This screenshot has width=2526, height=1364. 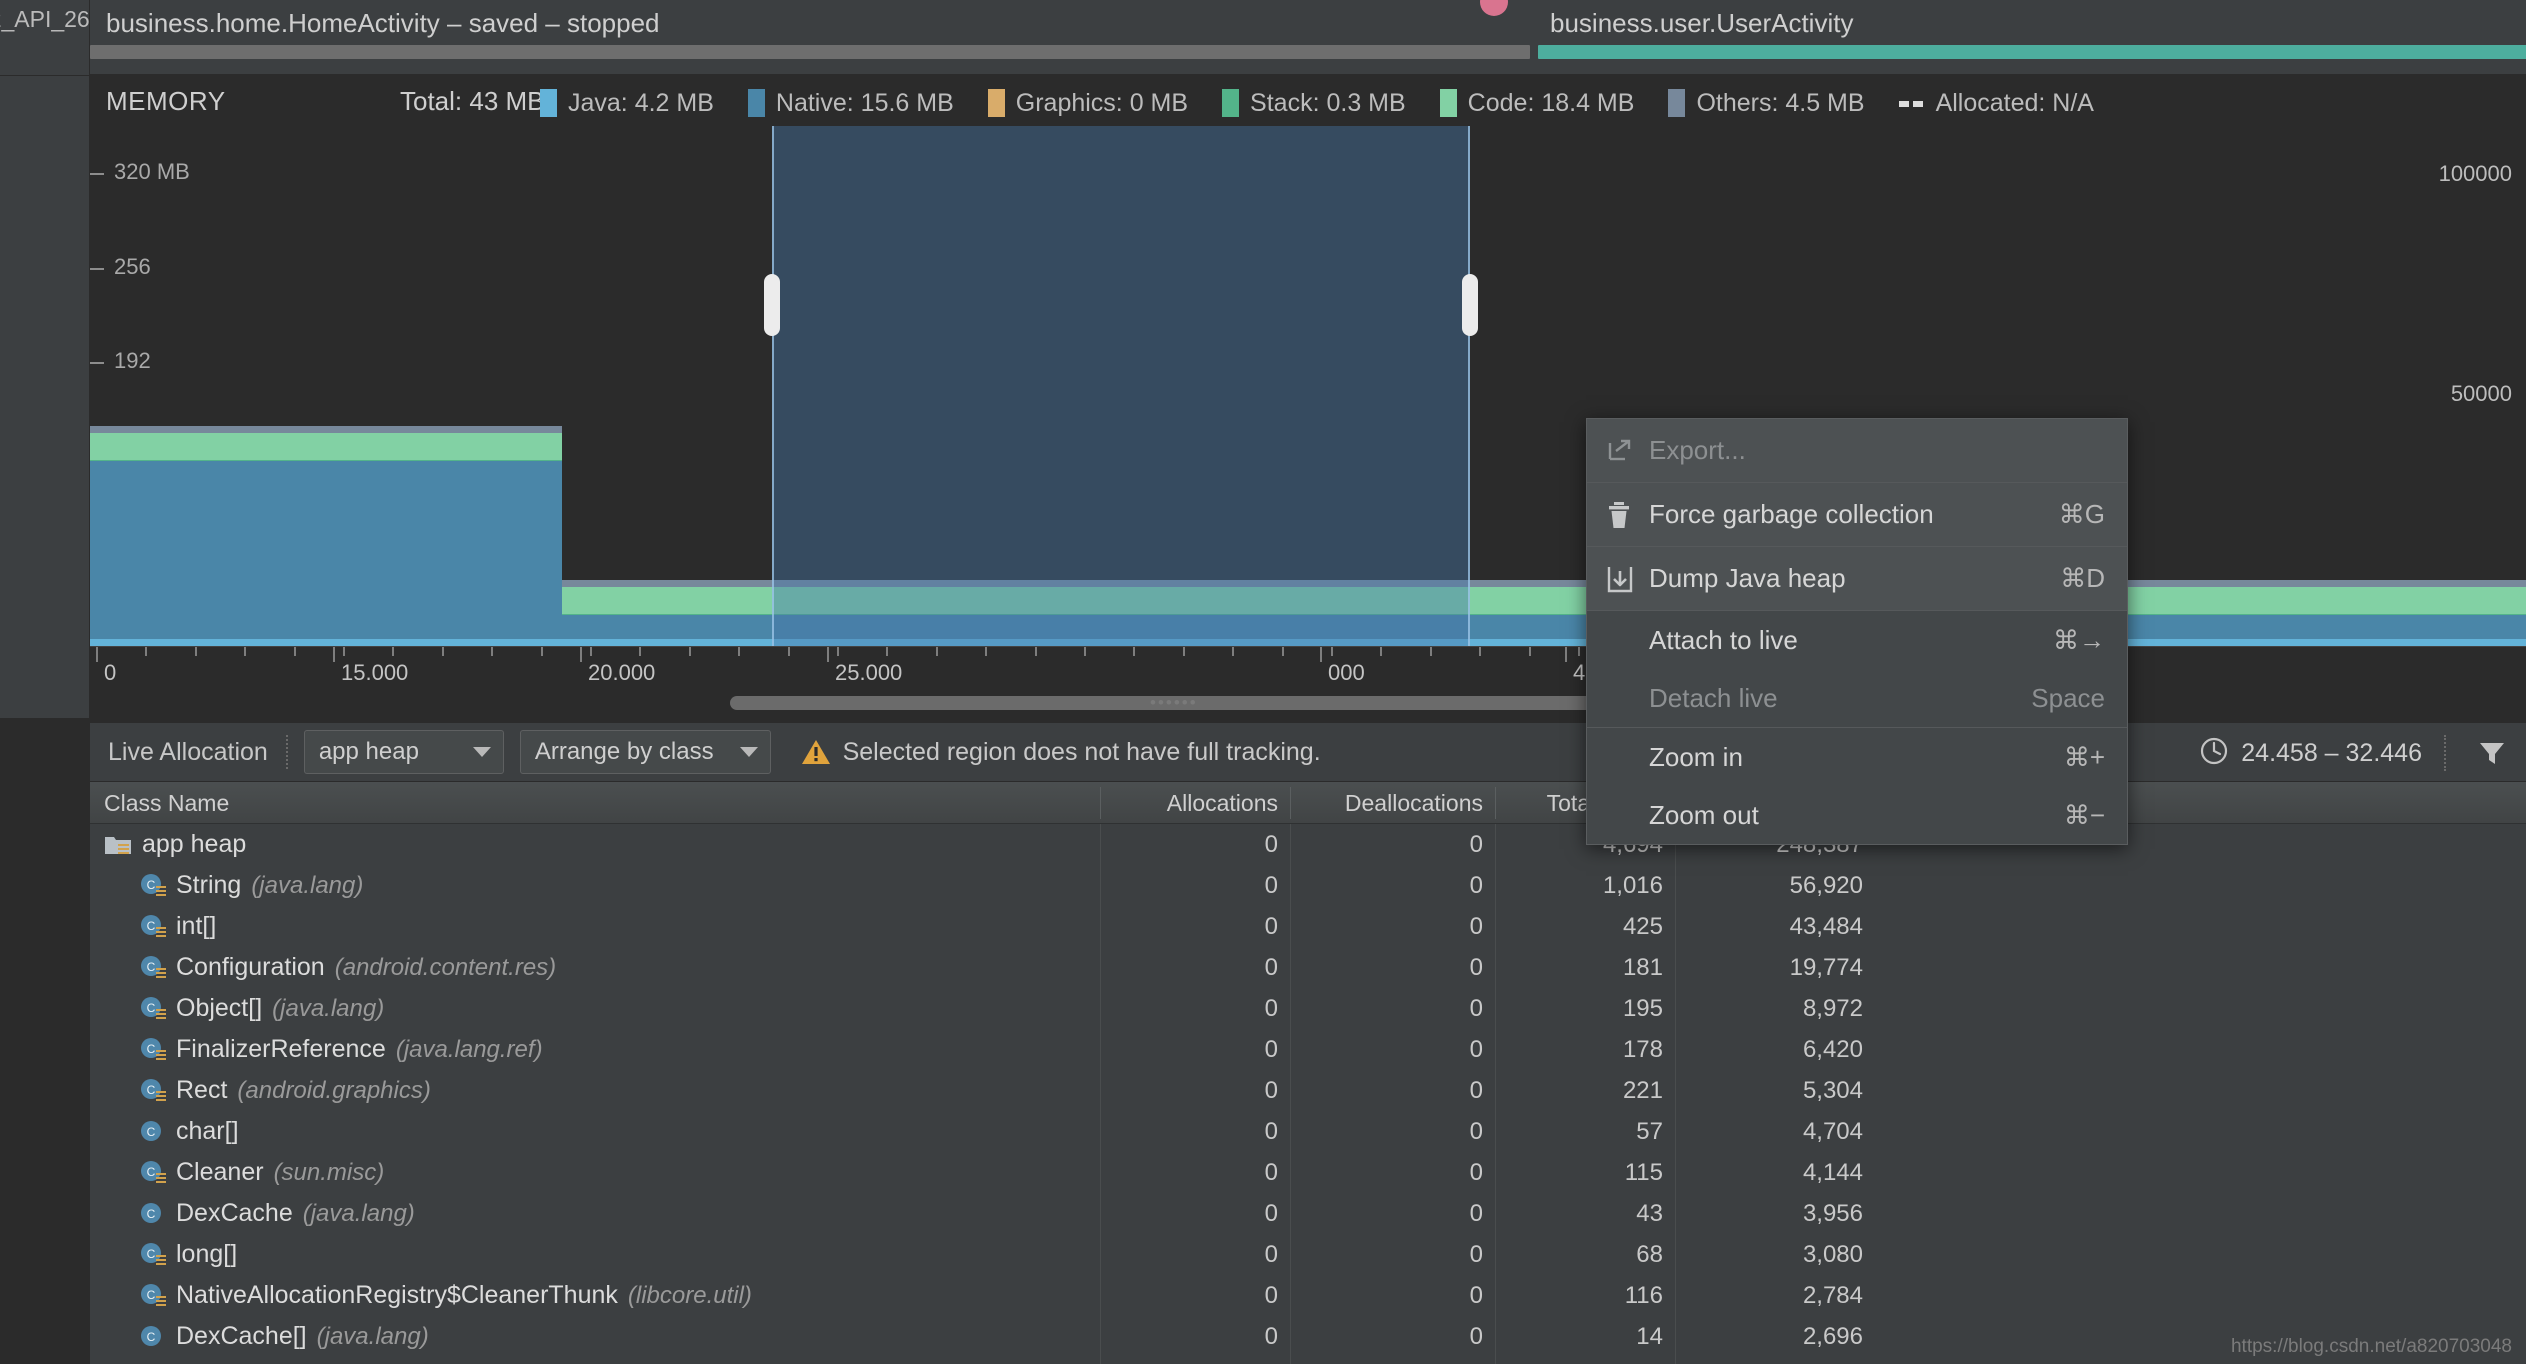 I want to click on context-menu-item-attach-to-live: Attach to live ⌘→, so click(x=1857, y=640).